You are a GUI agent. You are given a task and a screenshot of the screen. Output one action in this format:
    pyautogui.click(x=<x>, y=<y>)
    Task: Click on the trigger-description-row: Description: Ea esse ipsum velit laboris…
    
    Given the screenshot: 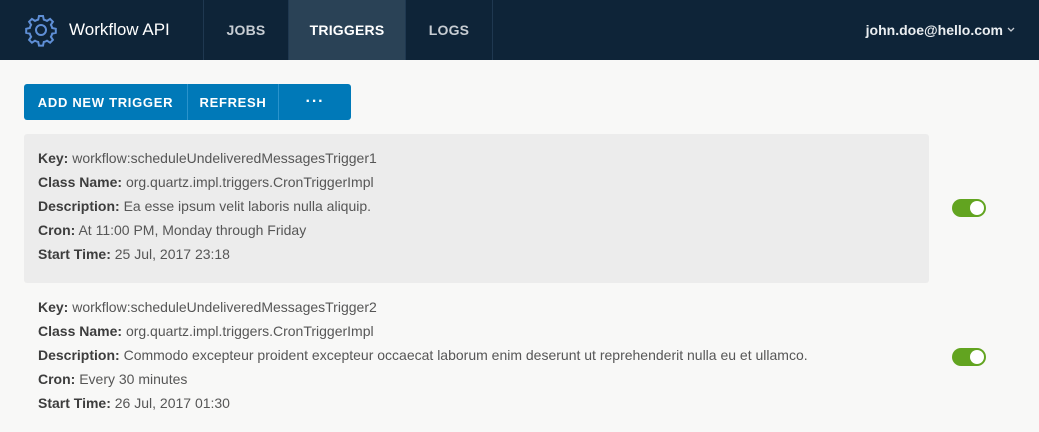 What is the action you would take?
    pyautogui.click(x=204, y=206)
    